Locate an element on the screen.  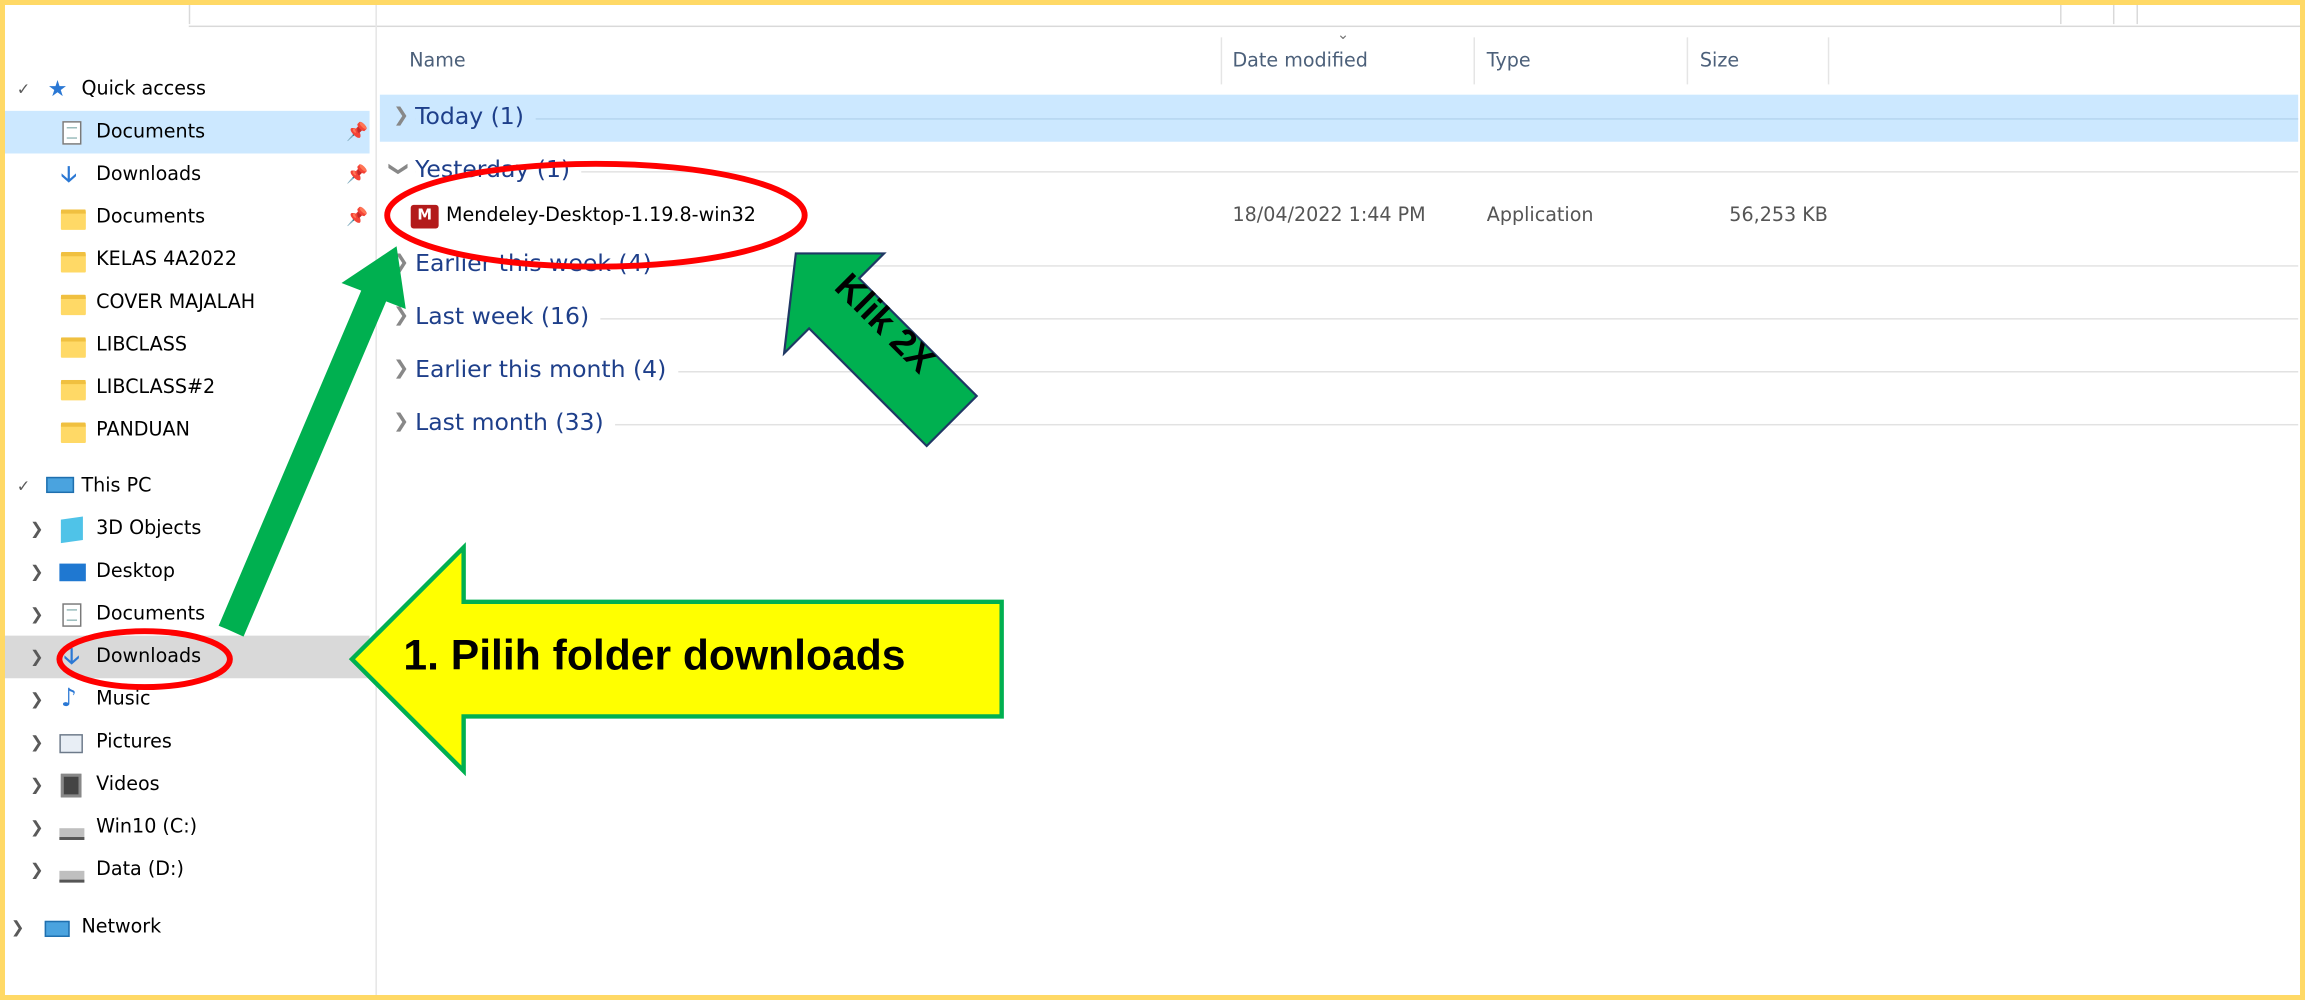
column-header-name: Name is located at coordinates (437, 62).